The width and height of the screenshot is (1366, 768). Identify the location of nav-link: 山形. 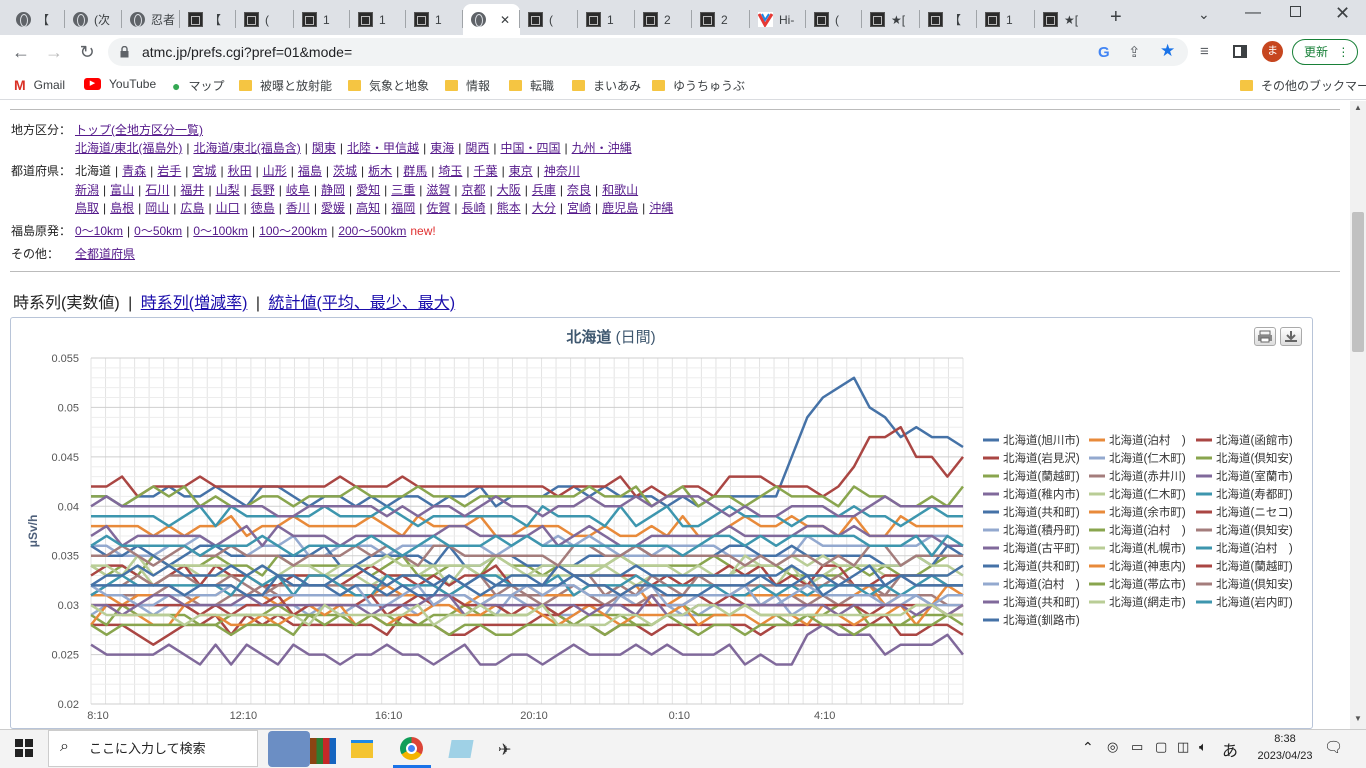
(275, 171).